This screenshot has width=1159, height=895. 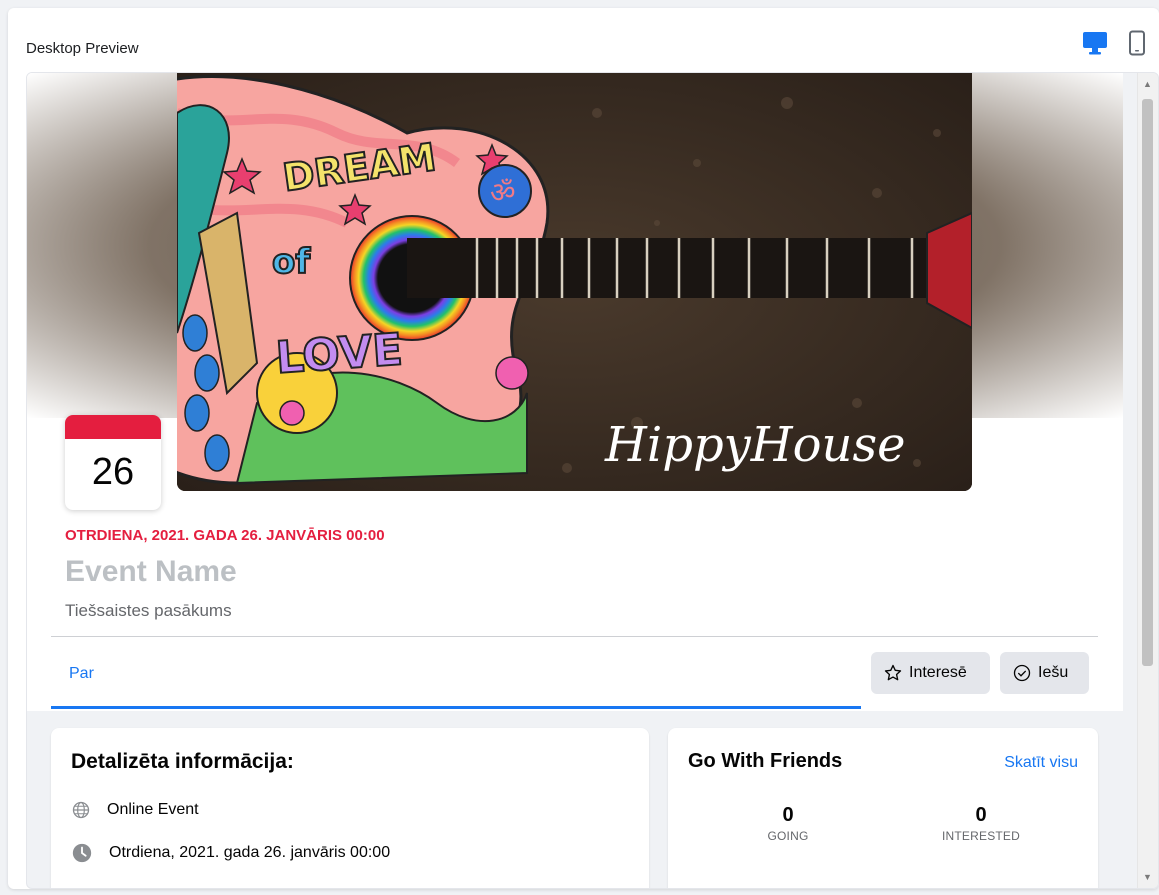 What do you see at coordinates (1041, 763) in the screenshot?
I see `see-all-link: Skatīt visu` at bounding box center [1041, 763].